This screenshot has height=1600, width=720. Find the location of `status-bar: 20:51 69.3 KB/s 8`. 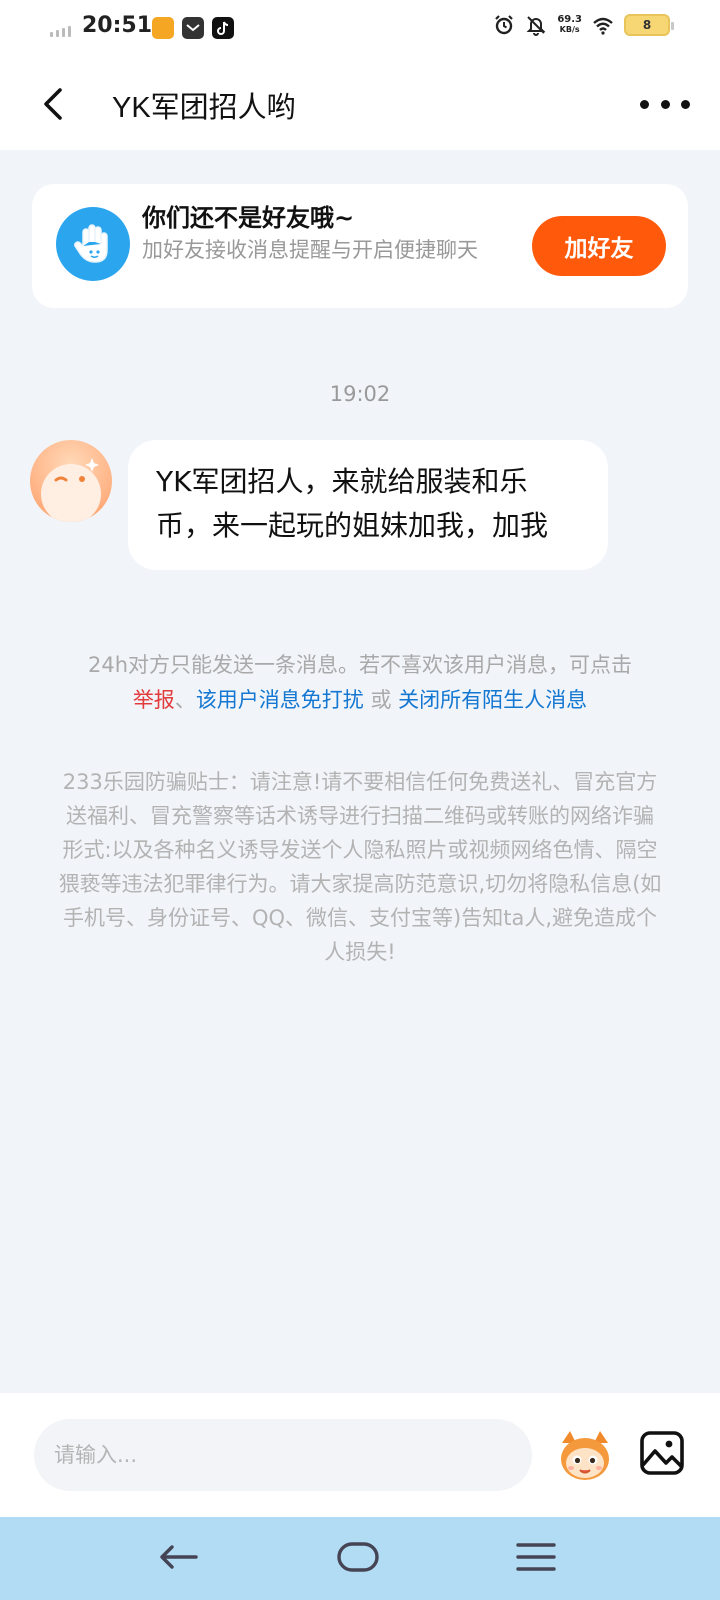

status-bar: 20:51 69.3 KB/s 8 is located at coordinates (360, 29).